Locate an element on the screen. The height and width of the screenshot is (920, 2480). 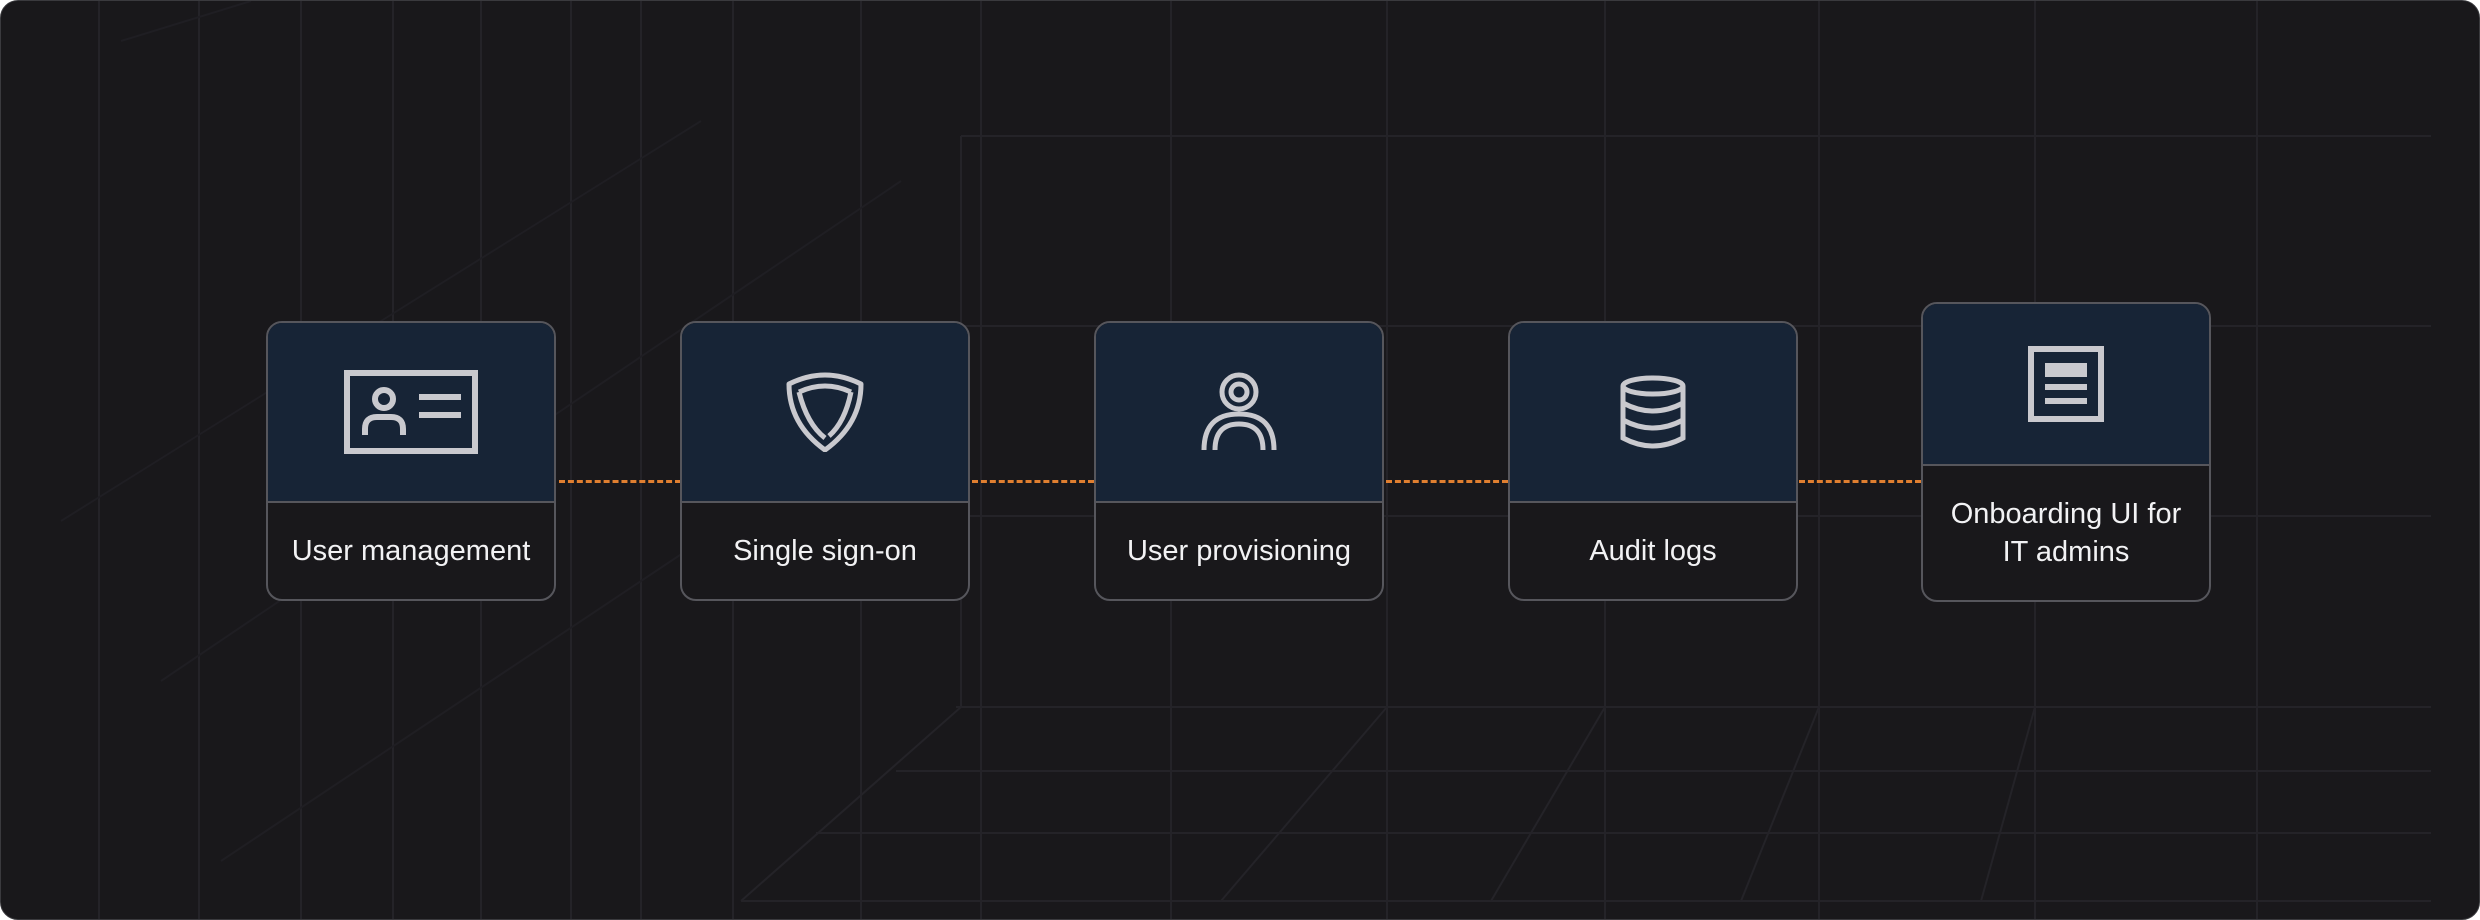
step-label: Single sign-on is located at coordinates (825, 551).